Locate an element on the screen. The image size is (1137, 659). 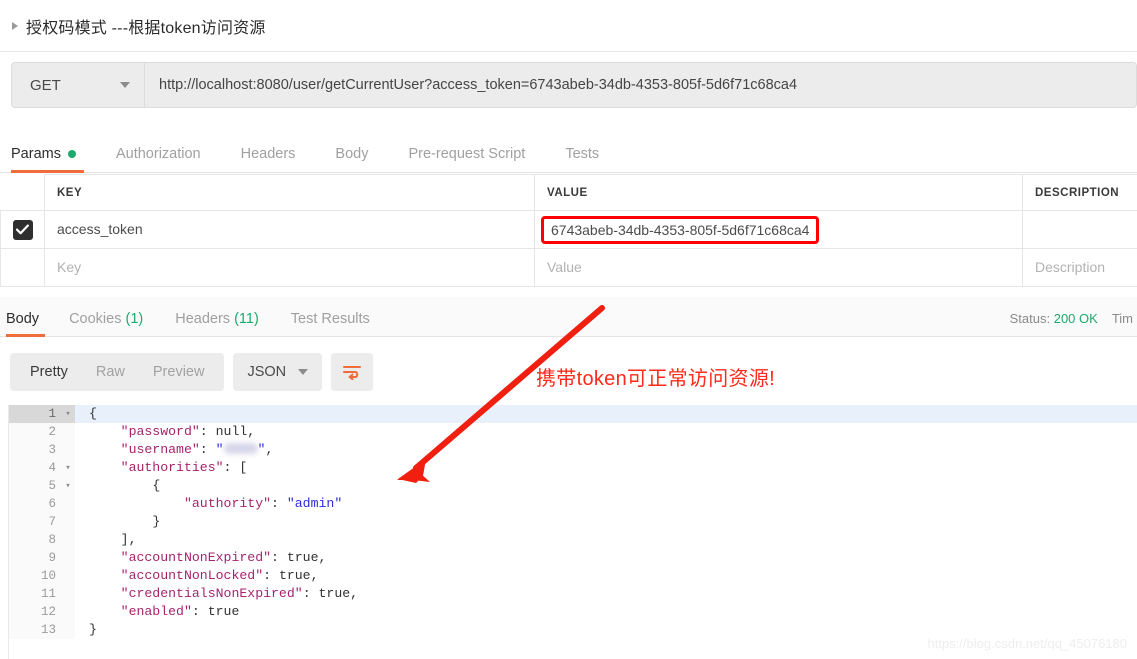
code-text: "authorities": [ is located at coordinates (184, 467).